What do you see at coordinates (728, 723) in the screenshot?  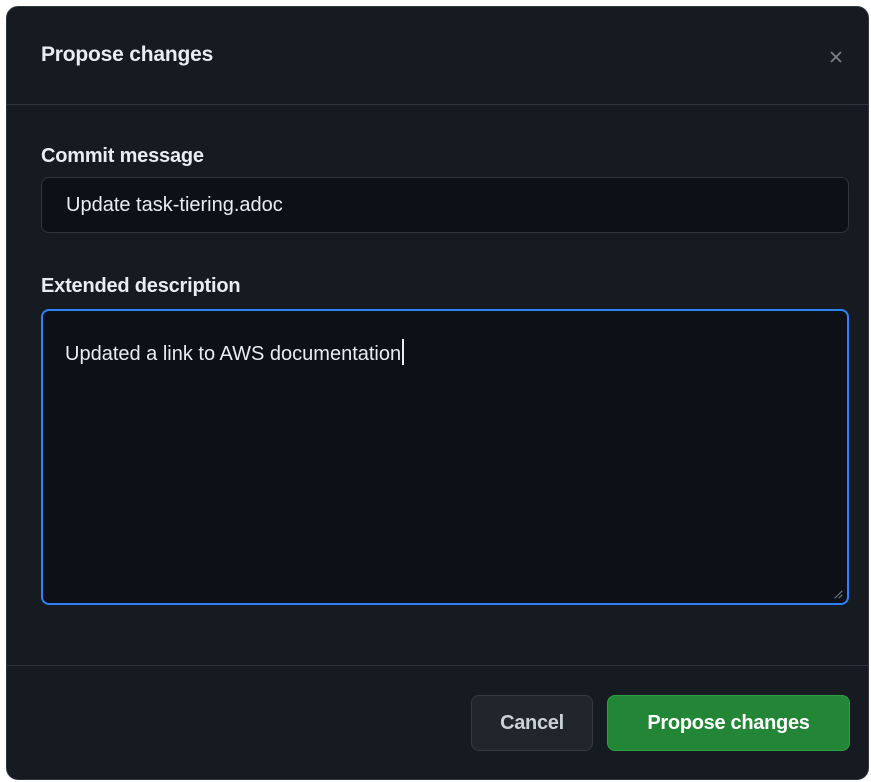 I see `propose-changes-button: Propose changes` at bounding box center [728, 723].